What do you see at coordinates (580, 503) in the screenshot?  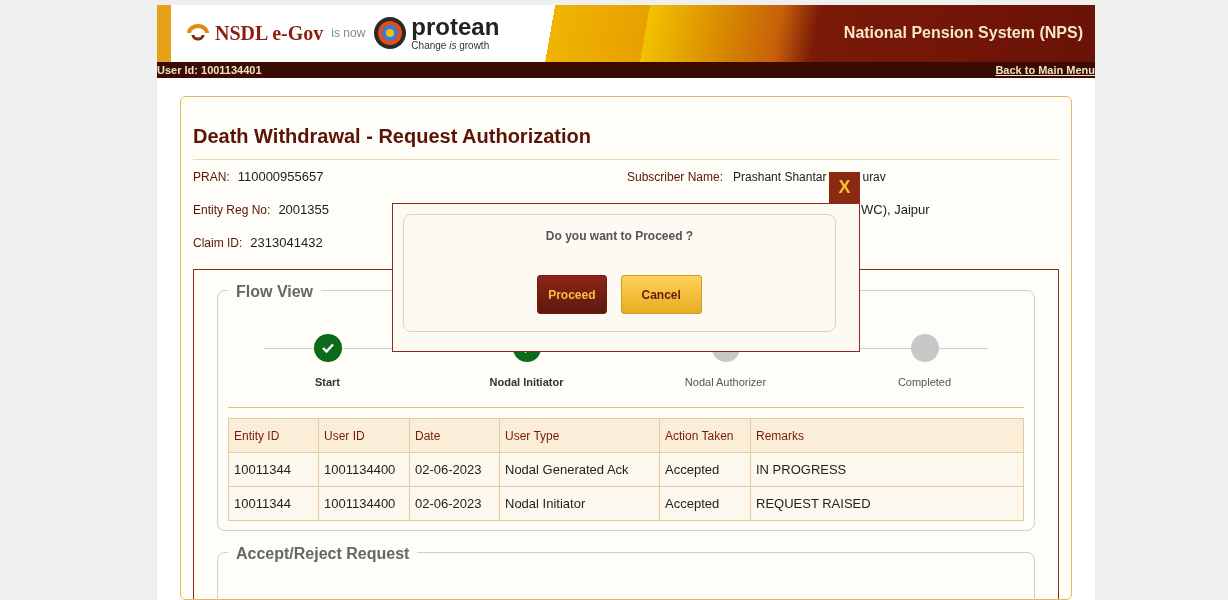 I see `table-cell: Nodal Initiator` at bounding box center [580, 503].